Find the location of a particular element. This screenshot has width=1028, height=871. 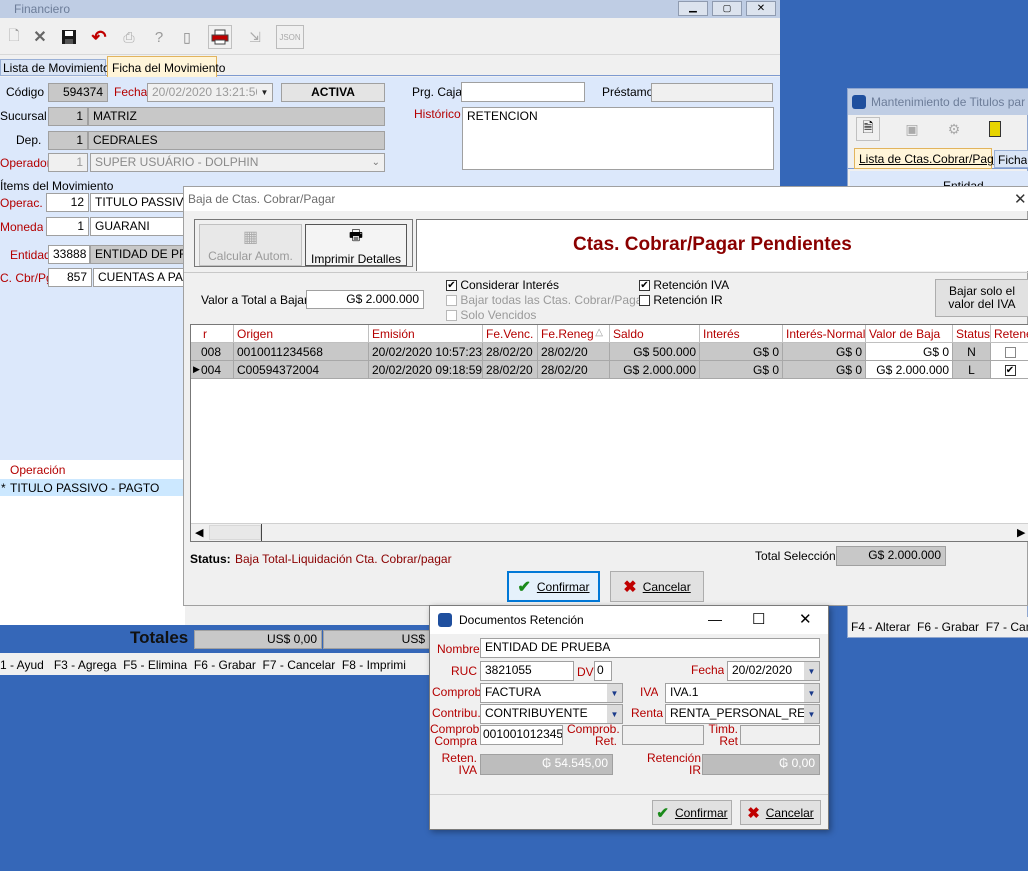

save-icon is located at coordinates (69, 37).